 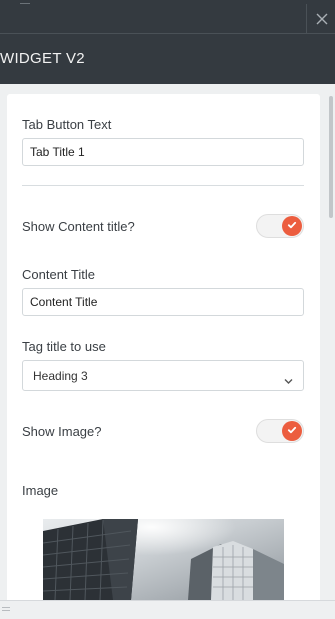 What do you see at coordinates (58, 274) in the screenshot?
I see `content-title-label: Content Title` at bounding box center [58, 274].